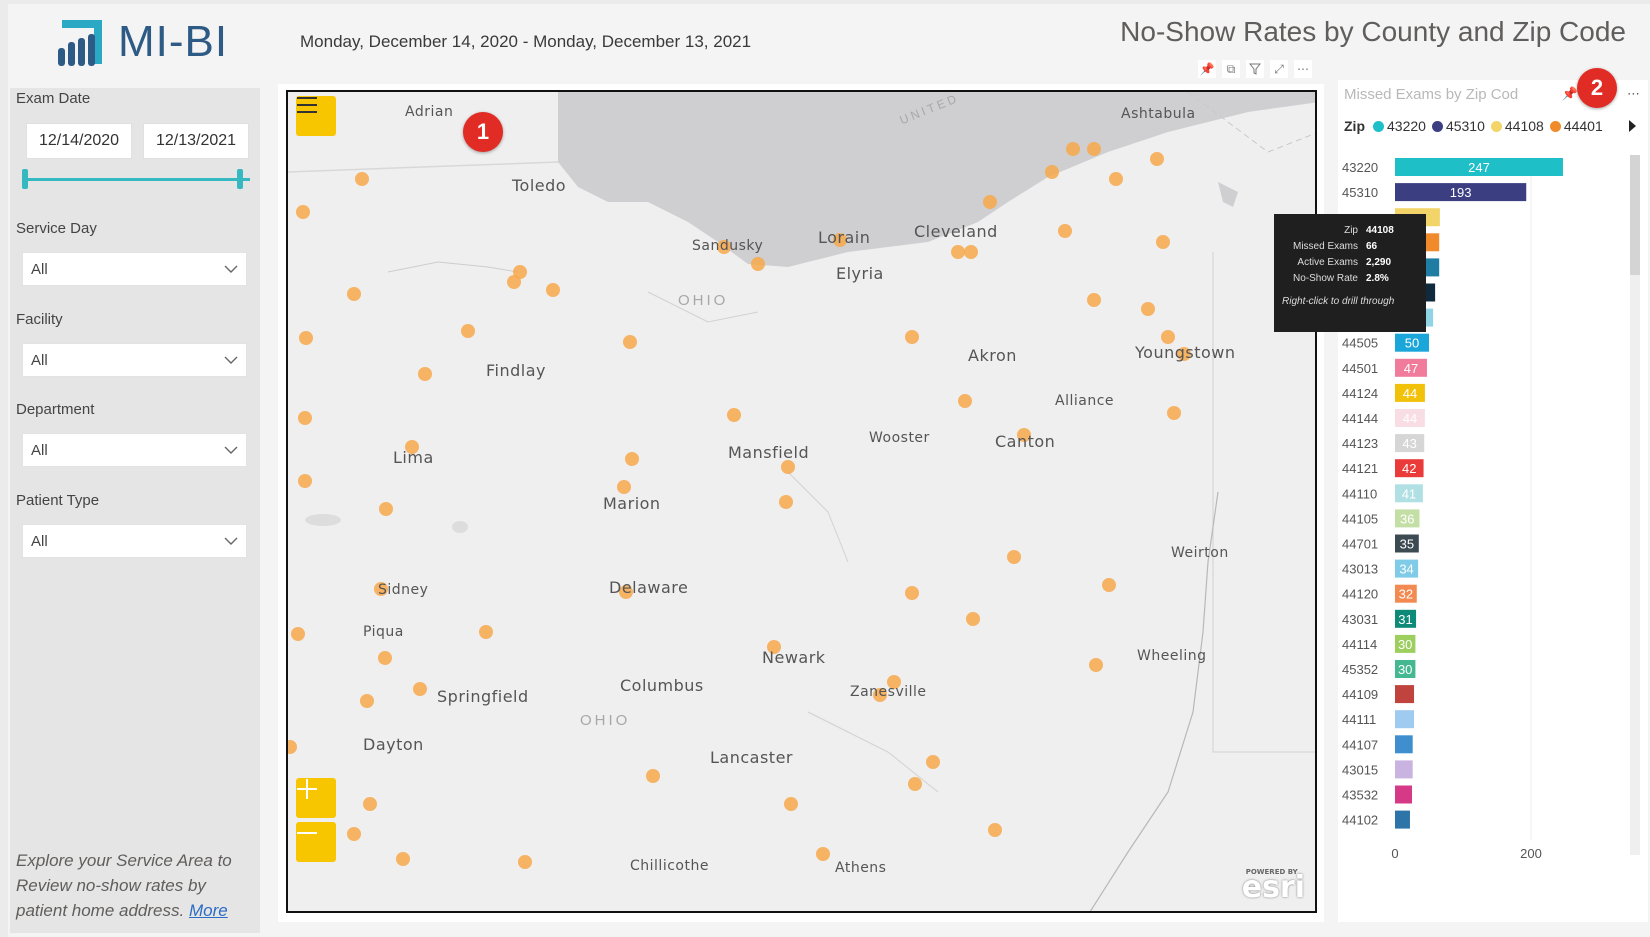  What do you see at coordinates (1231, 69) in the screenshot?
I see `copy-icon: ⧉` at bounding box center [1231, 69].